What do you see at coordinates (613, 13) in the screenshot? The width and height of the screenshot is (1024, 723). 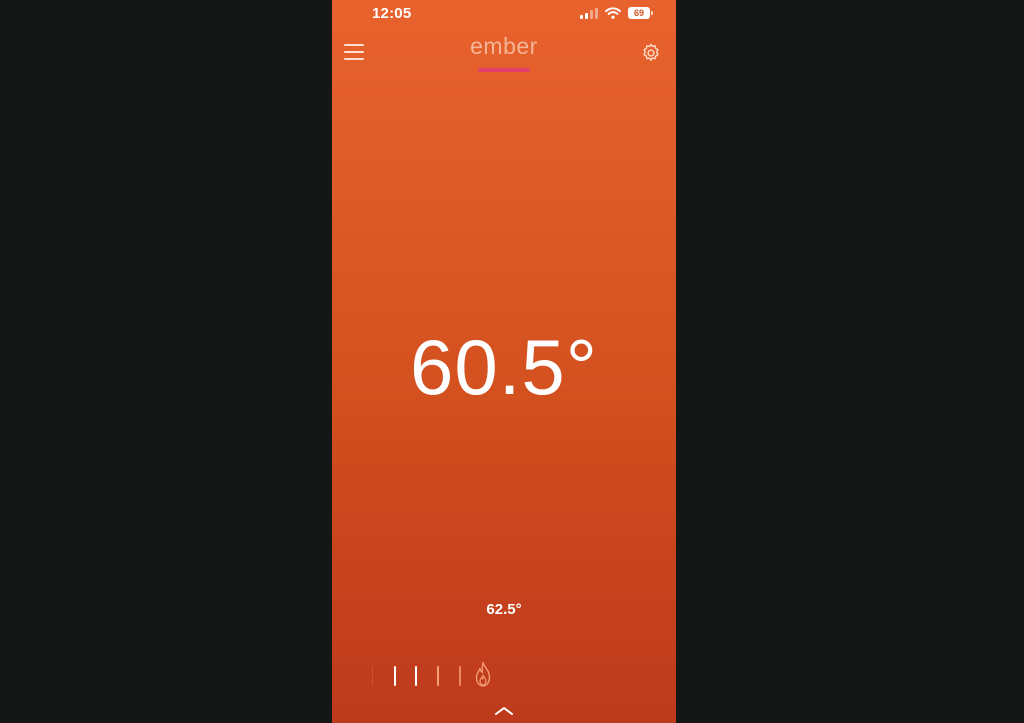 I see `wifi-icon` at bounding box center [613, 13].